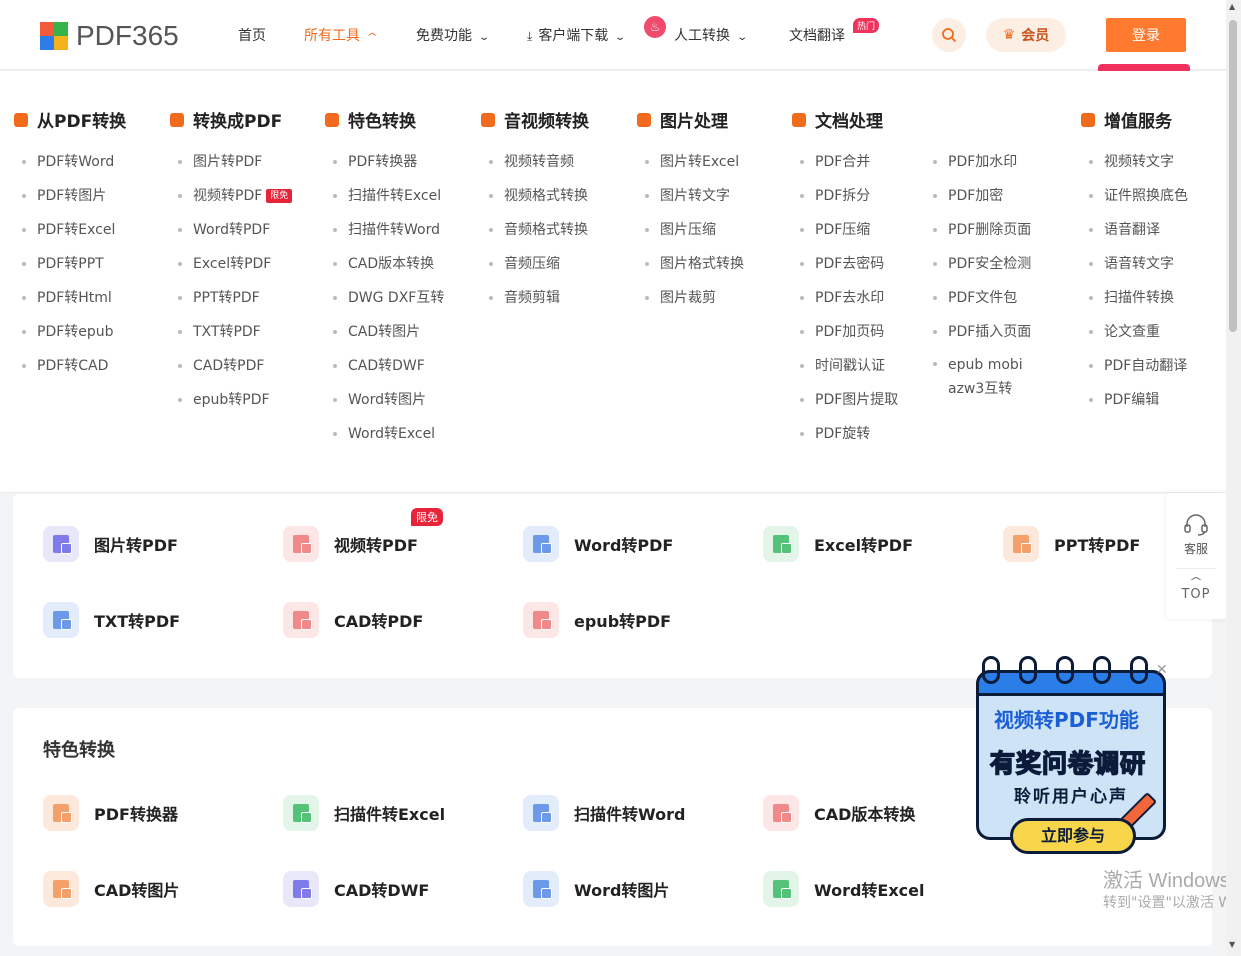  What do you see at coordinates (849, 202) in the screenshot?
I see `menu-item: PDF拆分` at bounding box center [849, 202].